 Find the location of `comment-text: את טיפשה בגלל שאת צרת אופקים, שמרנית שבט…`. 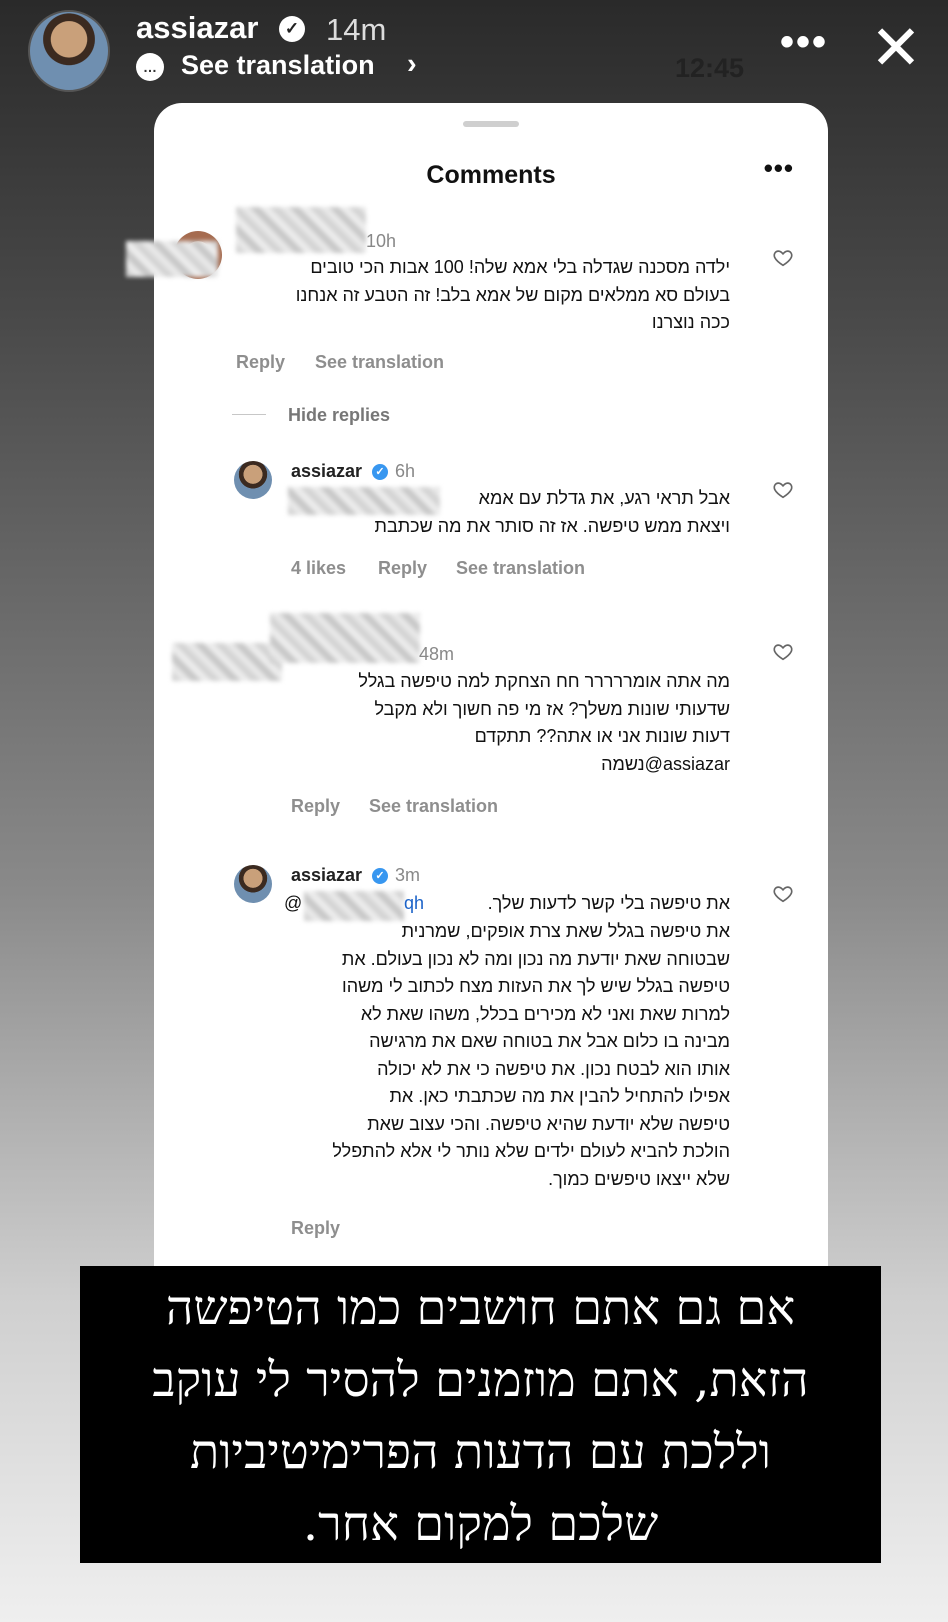

comment-text: את טיפשה בגלל שאת צרת אופקים, שמרנית שבט… is located at coordinates (531, 1055).